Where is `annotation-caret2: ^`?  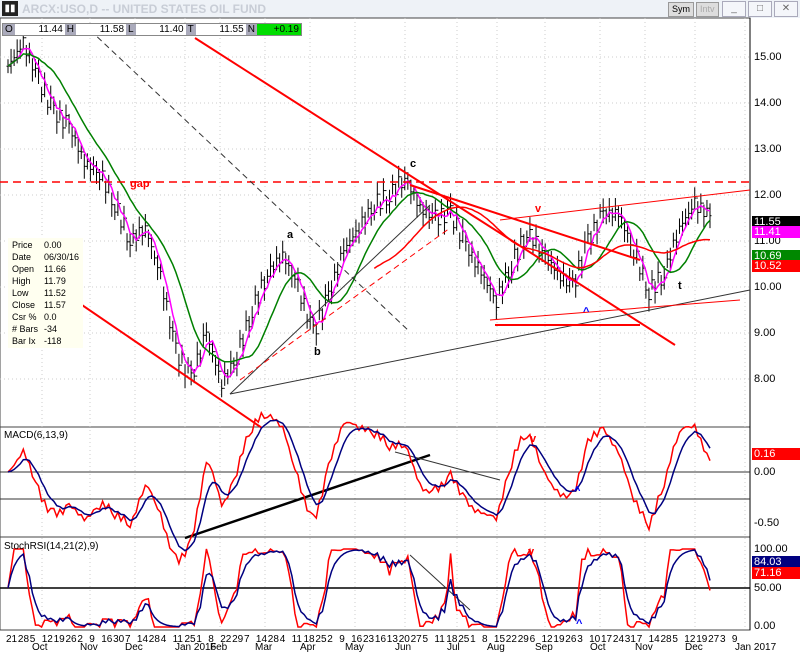 annotation-caret2: ^ is located at coordinates (577, 491).